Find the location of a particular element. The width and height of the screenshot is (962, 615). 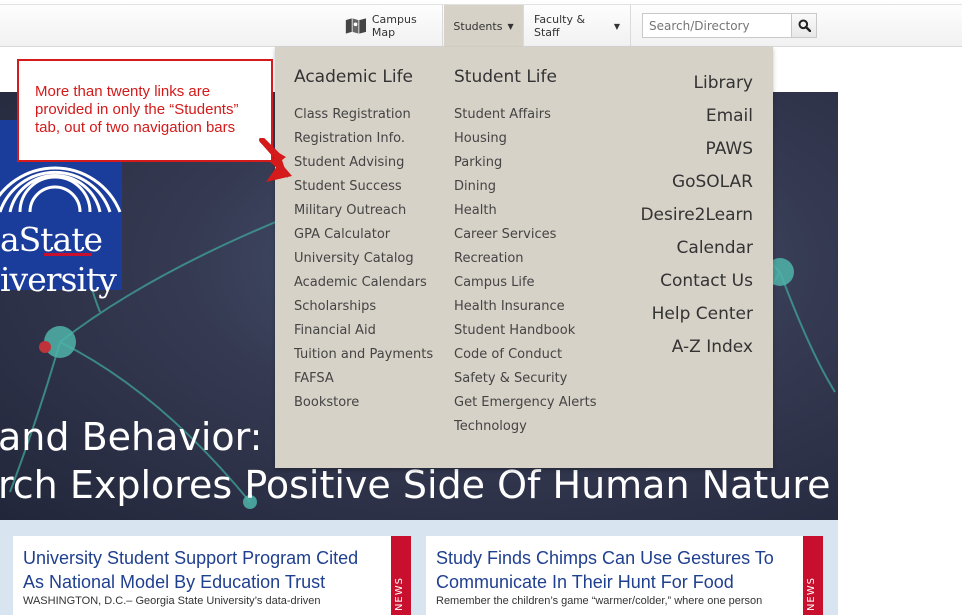

quick-link-email: Email is located at coordinates (696, 116).